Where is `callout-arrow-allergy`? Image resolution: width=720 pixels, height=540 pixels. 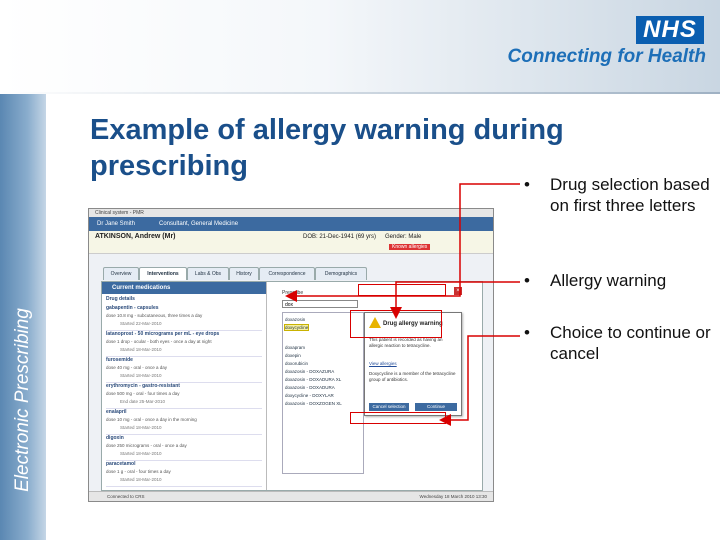
callout-arrow-allergy is located at coordinates (455, 300).